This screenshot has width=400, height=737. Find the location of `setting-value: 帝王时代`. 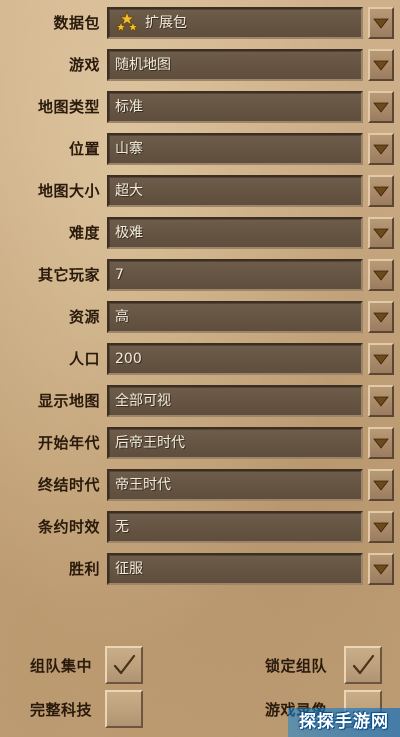

setting-value: 帝王时代 is located at coordinates (143, 485).